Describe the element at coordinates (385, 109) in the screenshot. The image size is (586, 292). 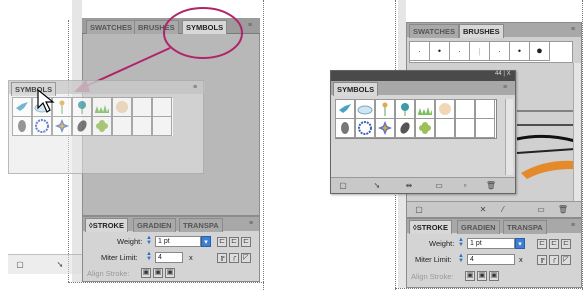
I see `symbol-flower-stem` at that location.